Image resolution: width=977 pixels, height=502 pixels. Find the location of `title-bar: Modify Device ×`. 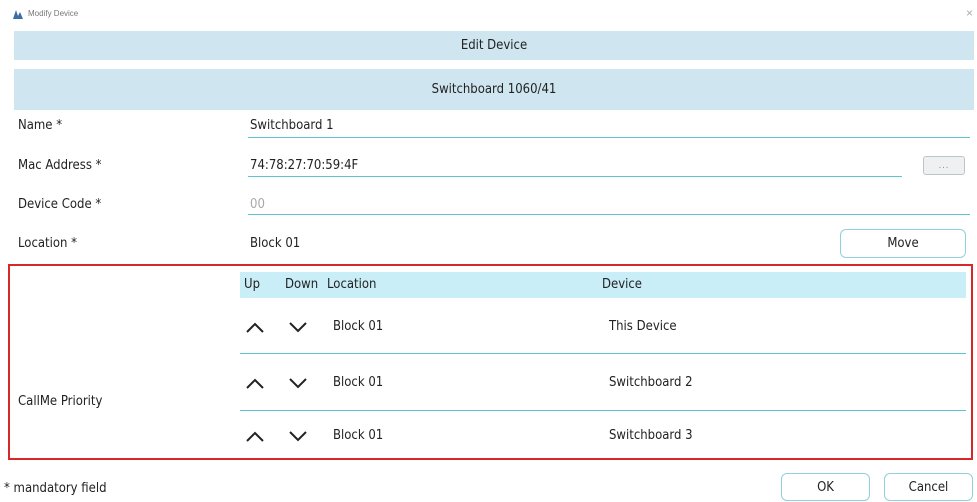

title-bar: Modify Device × is located at coordinates (488, 15).